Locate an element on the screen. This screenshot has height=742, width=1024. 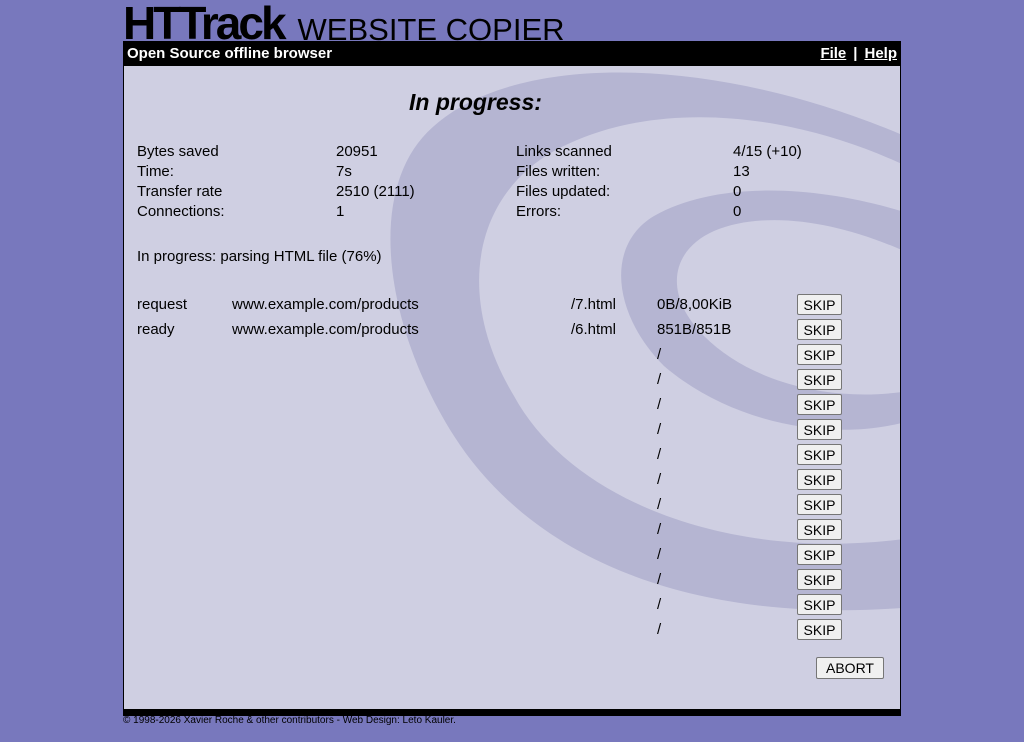
transfer-state: ready is located at coordinates (156, 329).